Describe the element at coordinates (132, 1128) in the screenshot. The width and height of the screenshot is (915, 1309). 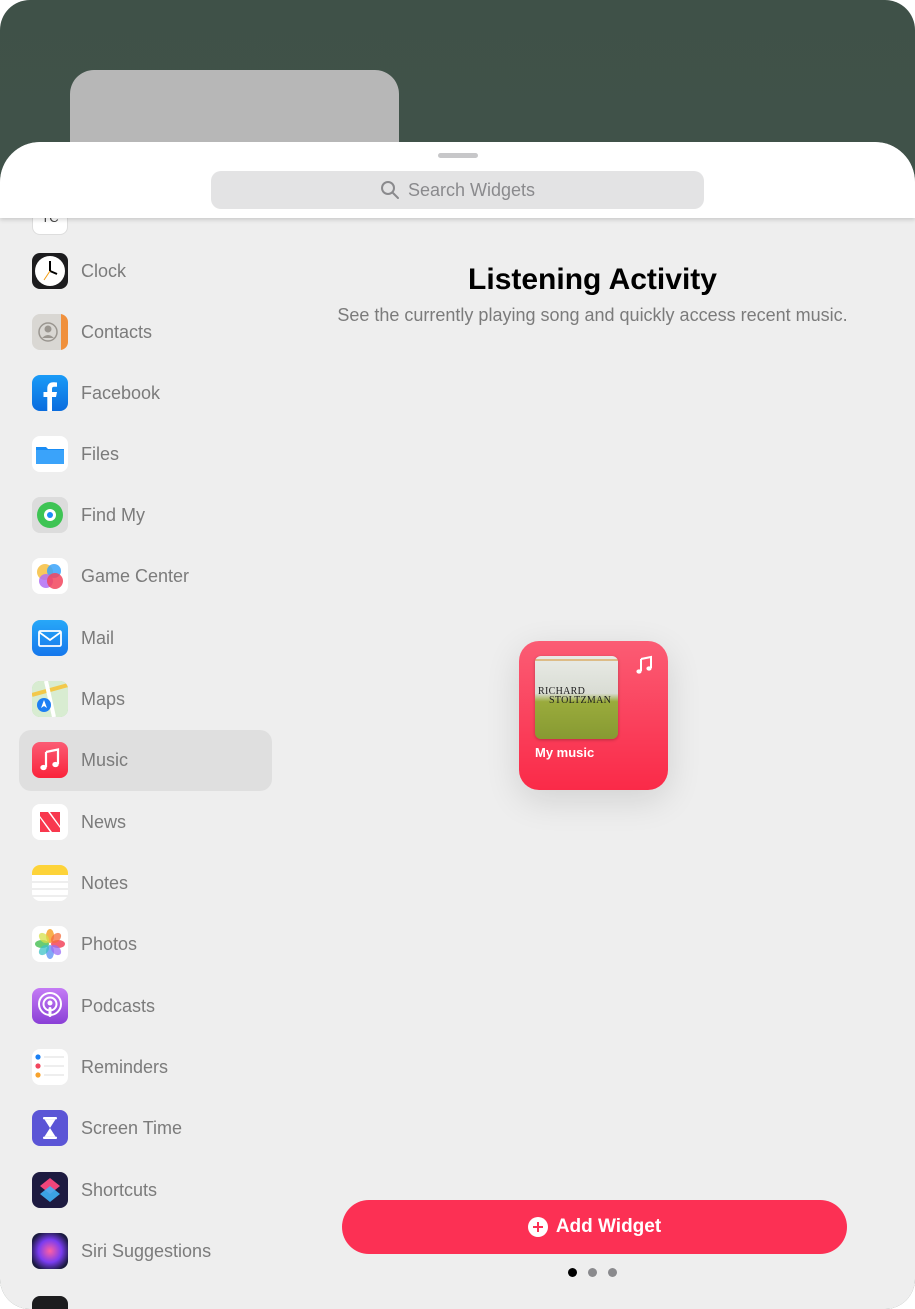
I see `sidebar-item-label: Screen Time` at that location.